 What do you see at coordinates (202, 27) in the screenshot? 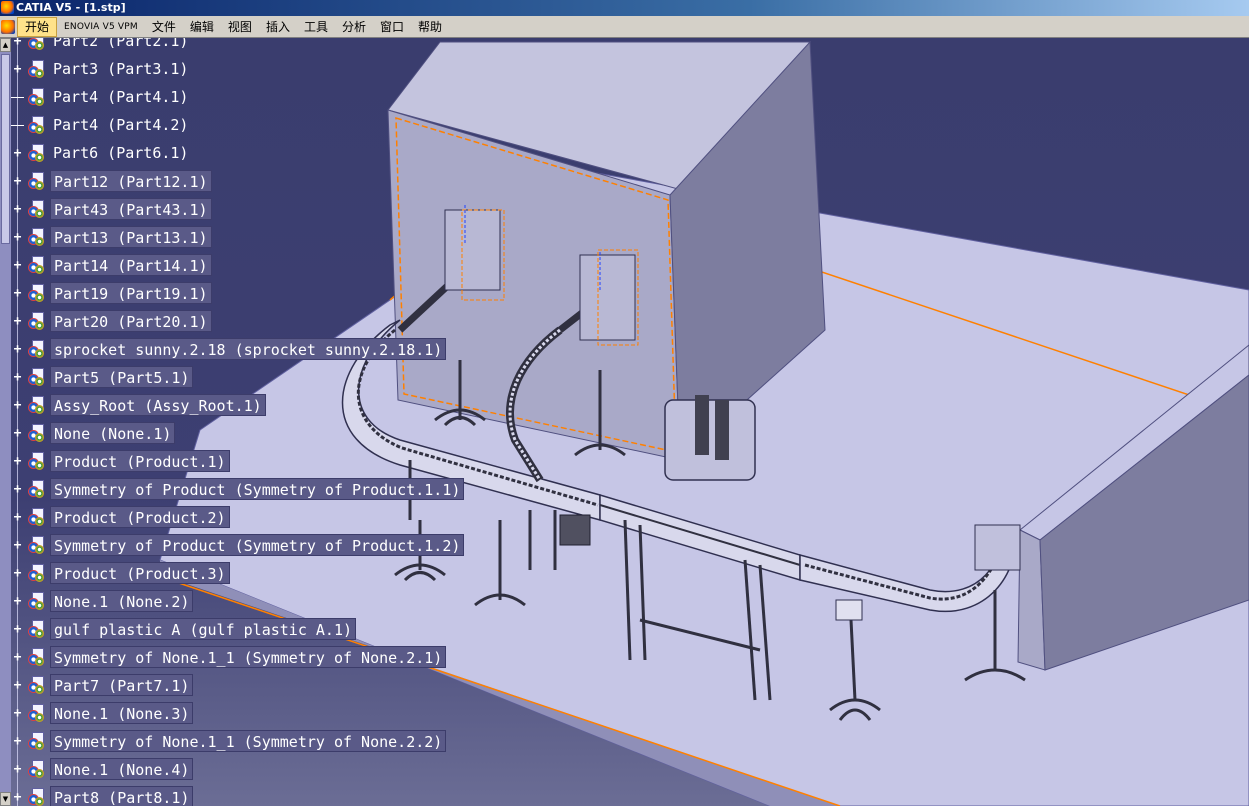
I see `menu-item-3: 编辑` at bounding box center [202, 27].